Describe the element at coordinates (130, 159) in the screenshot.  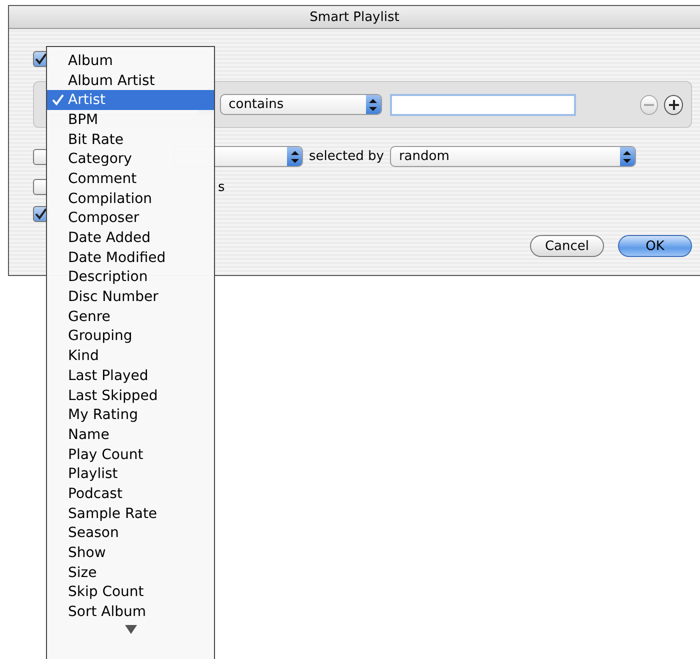
I see `menu-item: Category` at that location.